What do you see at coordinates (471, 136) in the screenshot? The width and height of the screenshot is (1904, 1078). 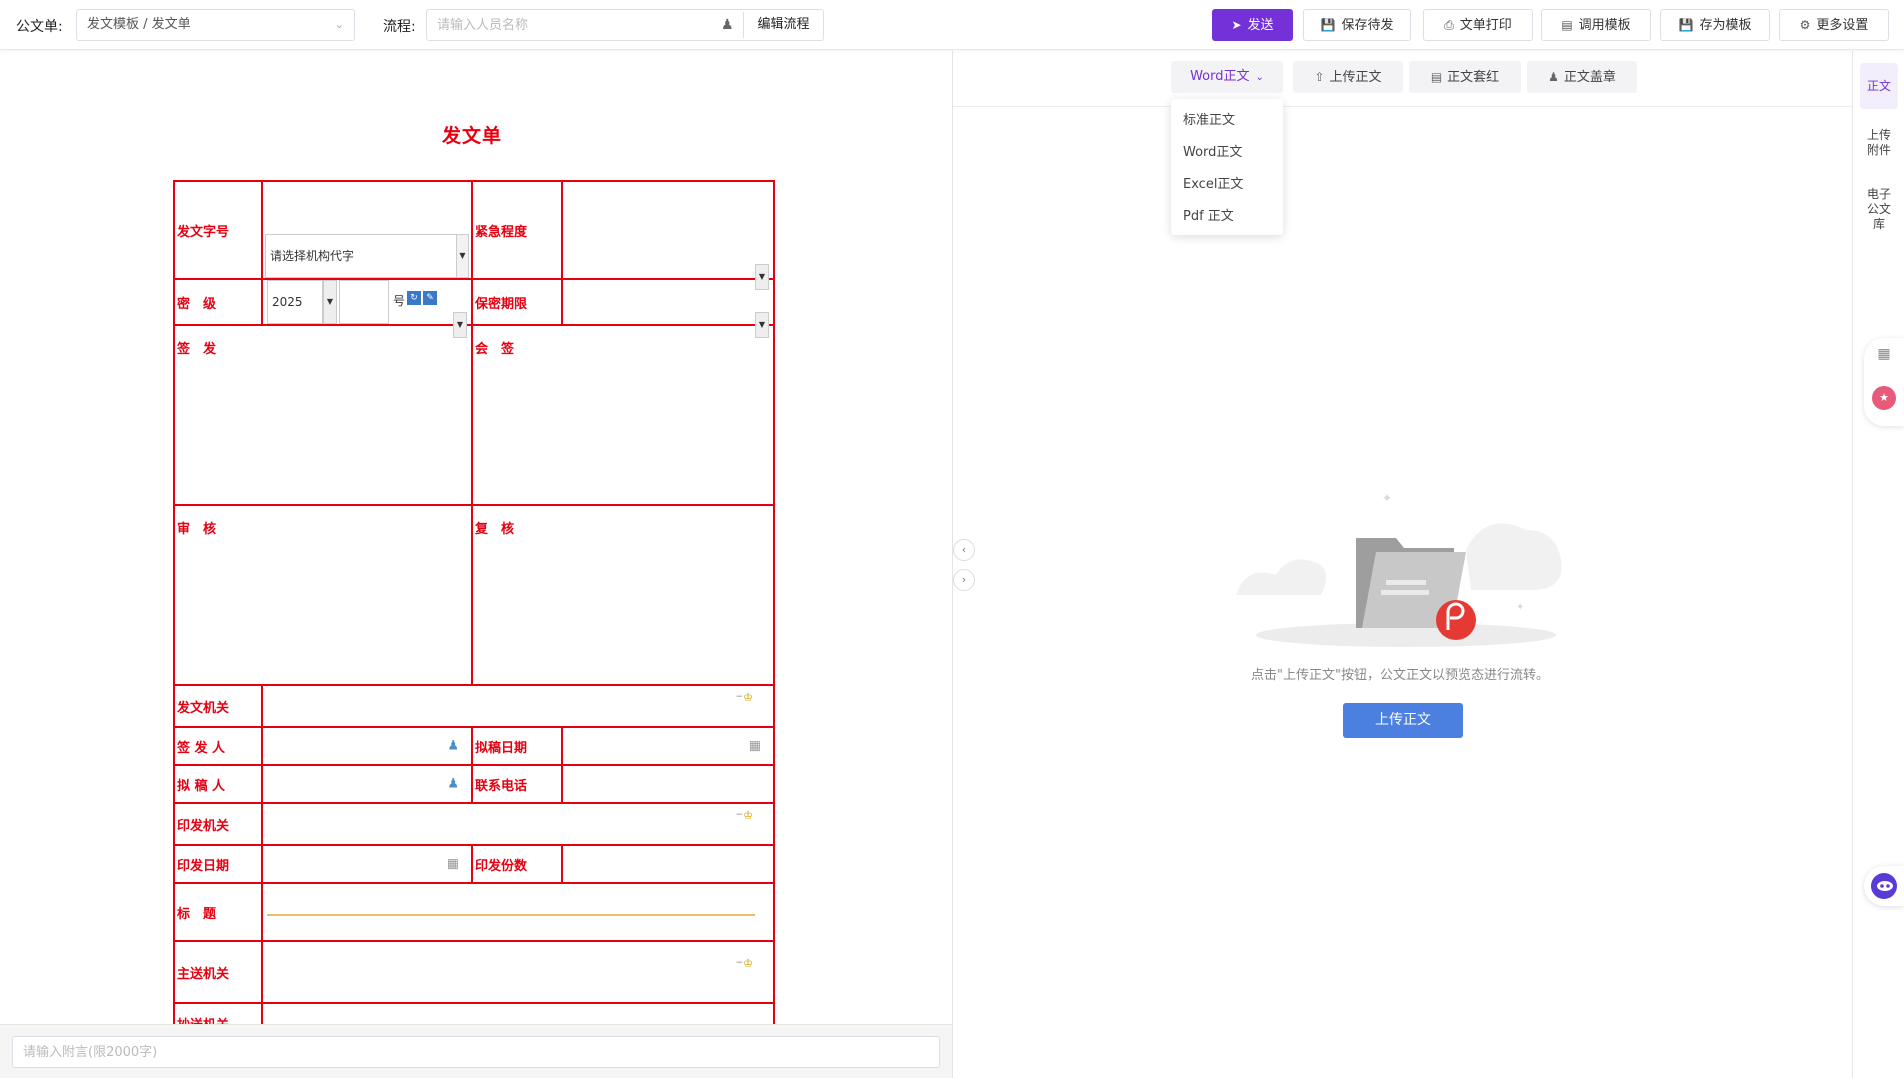 I see `form-title: 发文单` at bounding box center [471, 136].